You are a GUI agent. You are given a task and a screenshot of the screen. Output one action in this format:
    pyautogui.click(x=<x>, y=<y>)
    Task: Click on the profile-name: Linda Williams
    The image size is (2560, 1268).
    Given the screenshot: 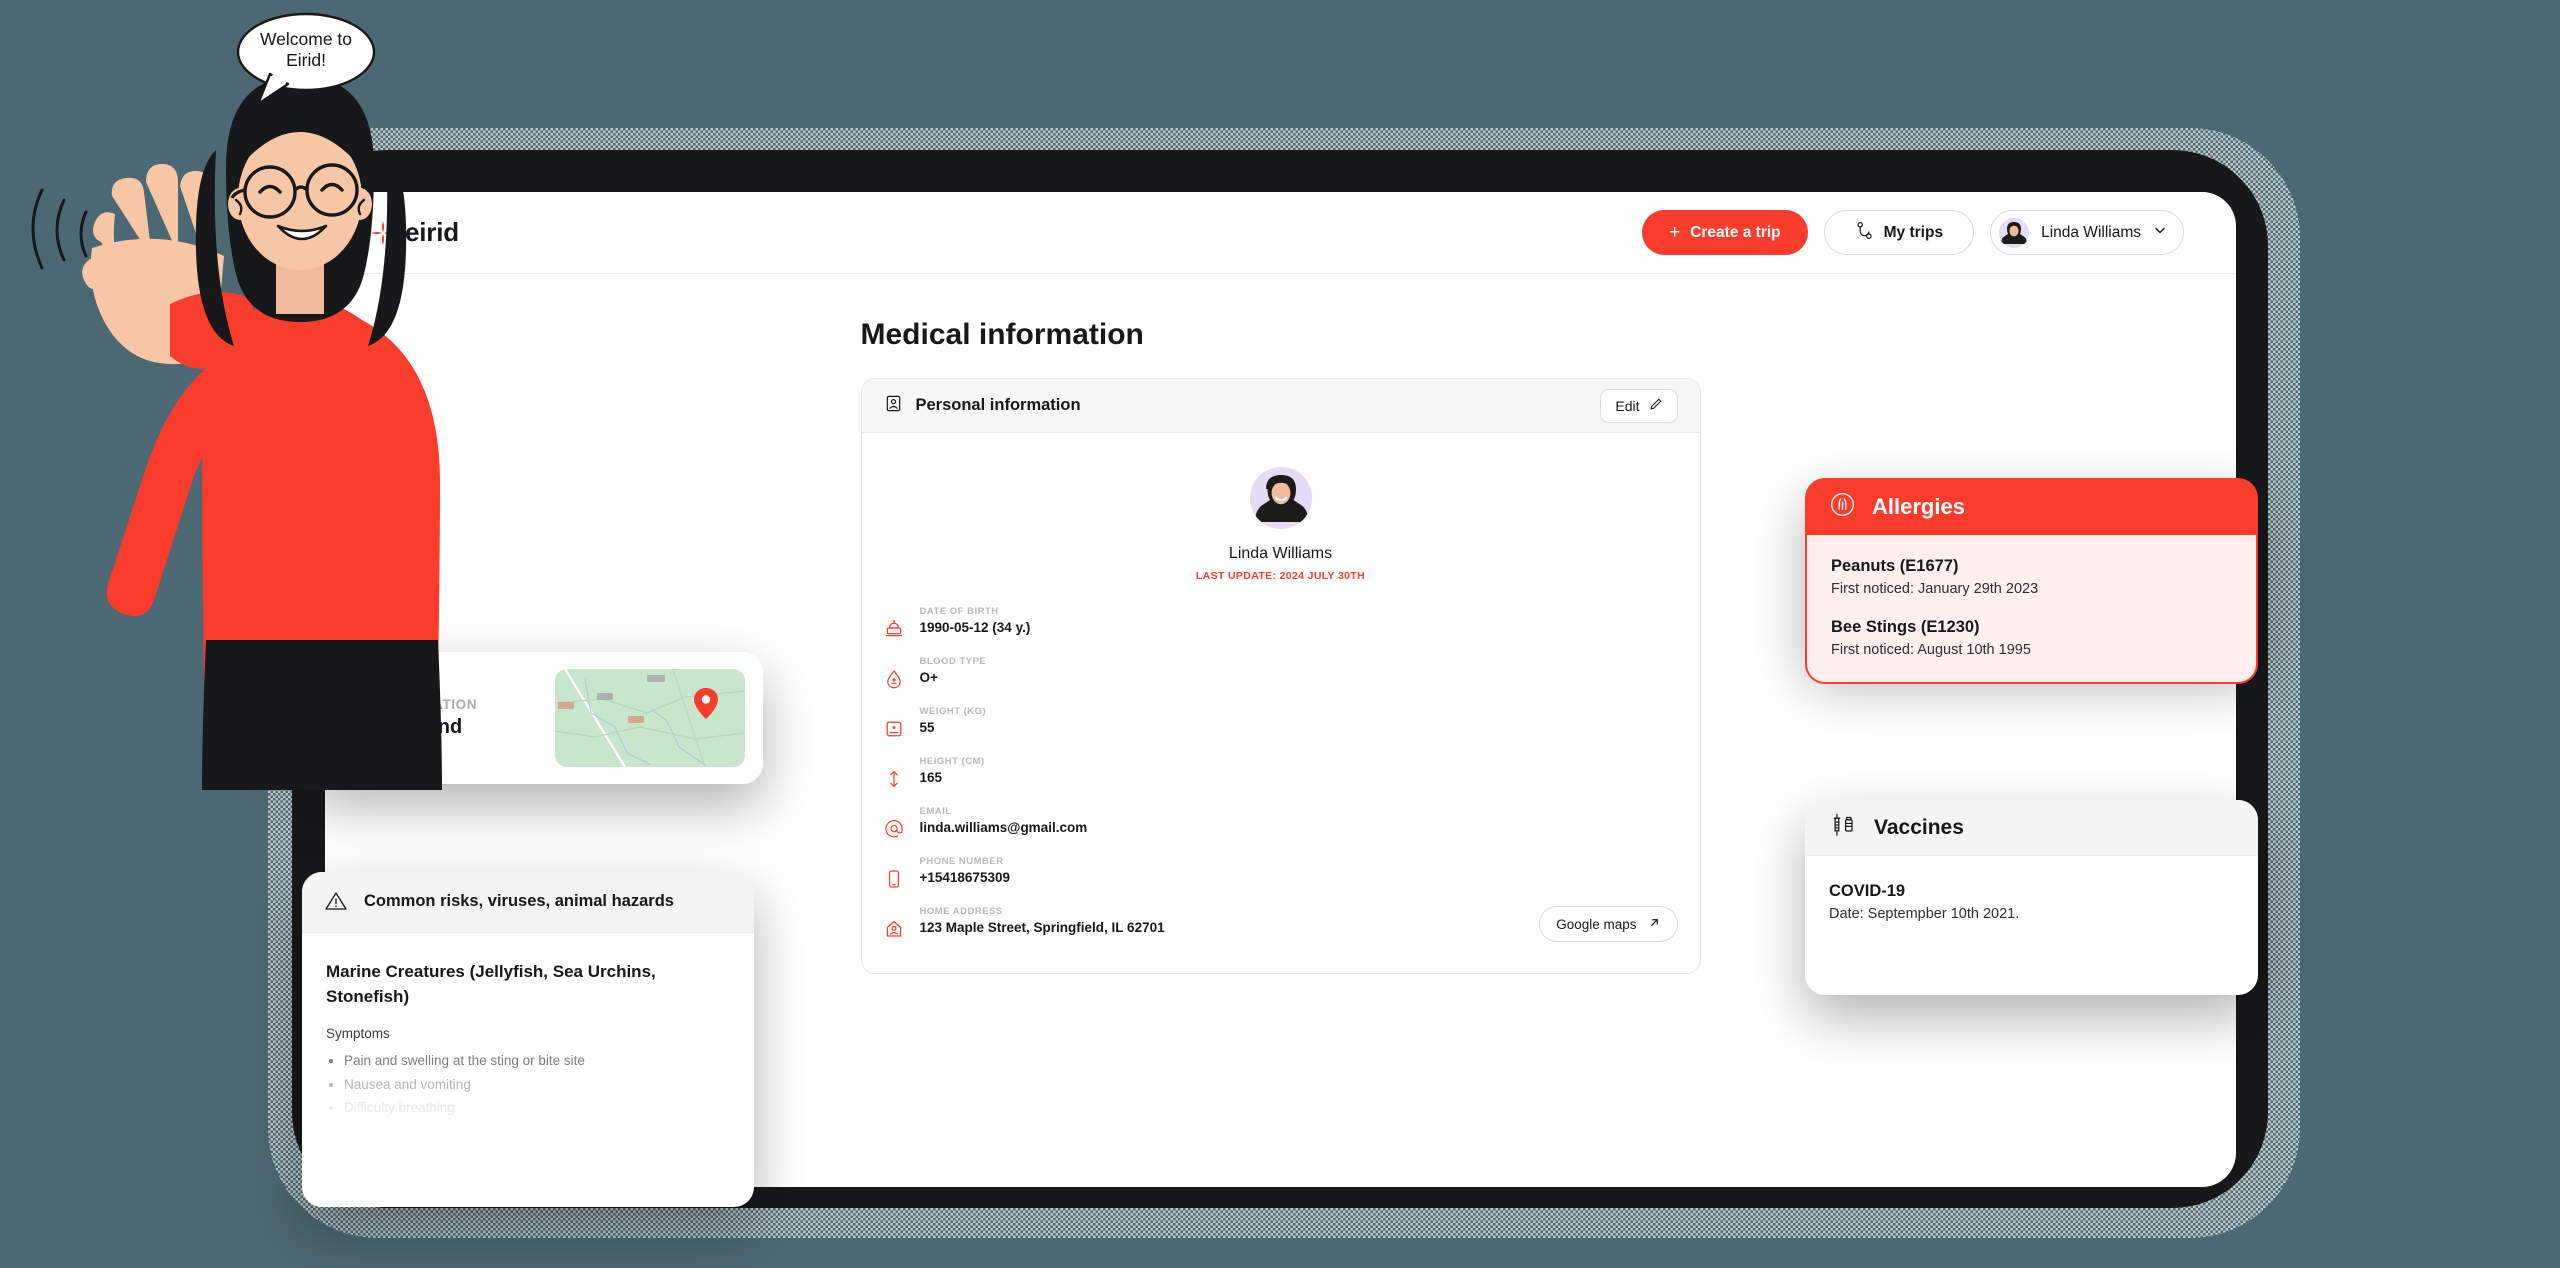 What is the action you would take?
    pyautogui.click(x=1280, y=553)
    